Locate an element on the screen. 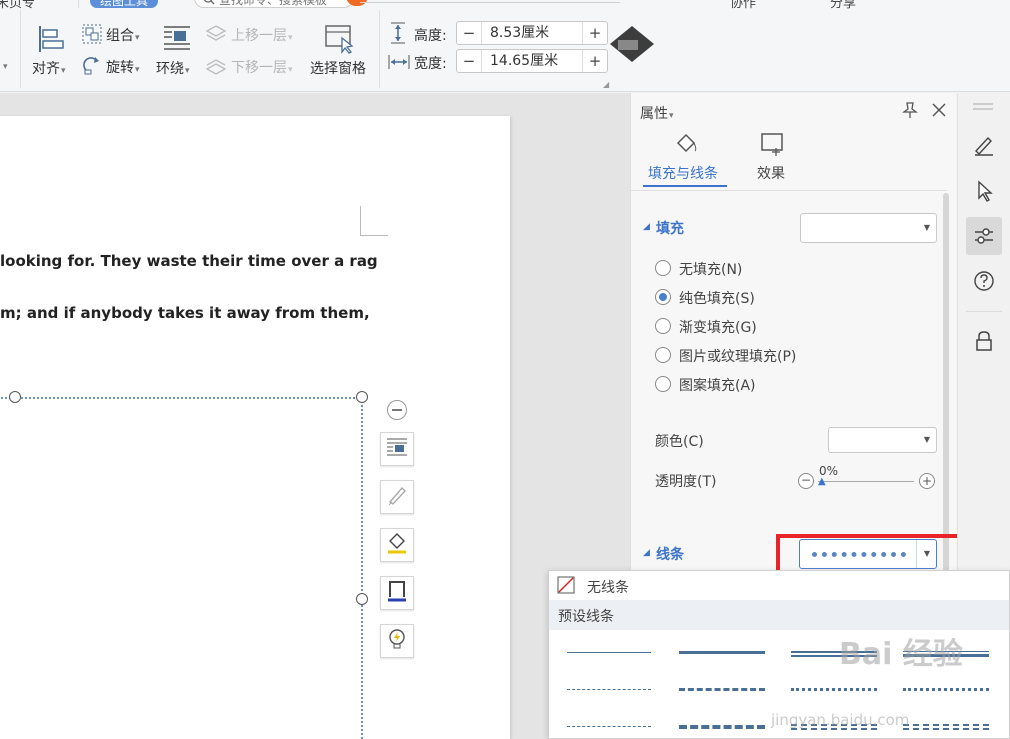 The height and width of the screenshot is (739, 1010). group-button: 组合▾ is located at coordinates (117, 35).